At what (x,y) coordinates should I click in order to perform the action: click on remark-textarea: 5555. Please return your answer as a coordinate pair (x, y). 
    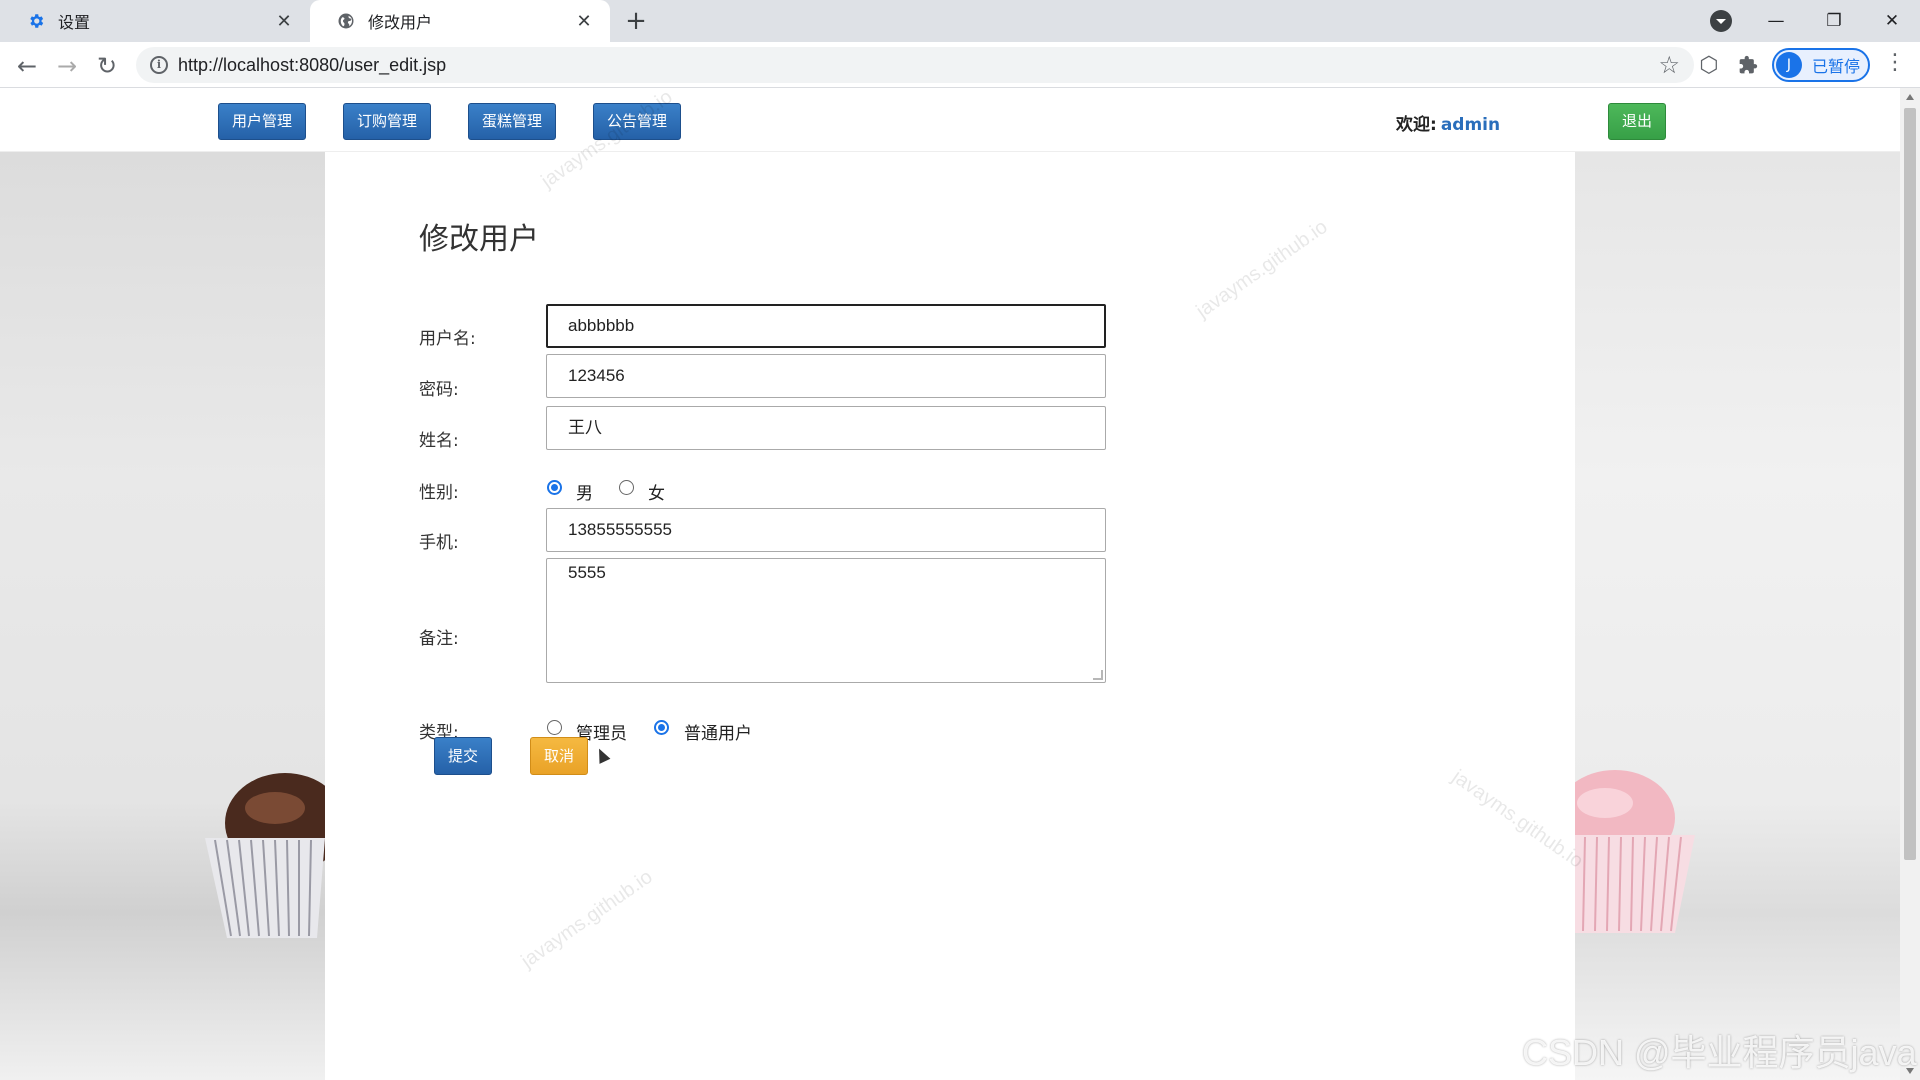
    Looking at the image, I should click on (826, 620).